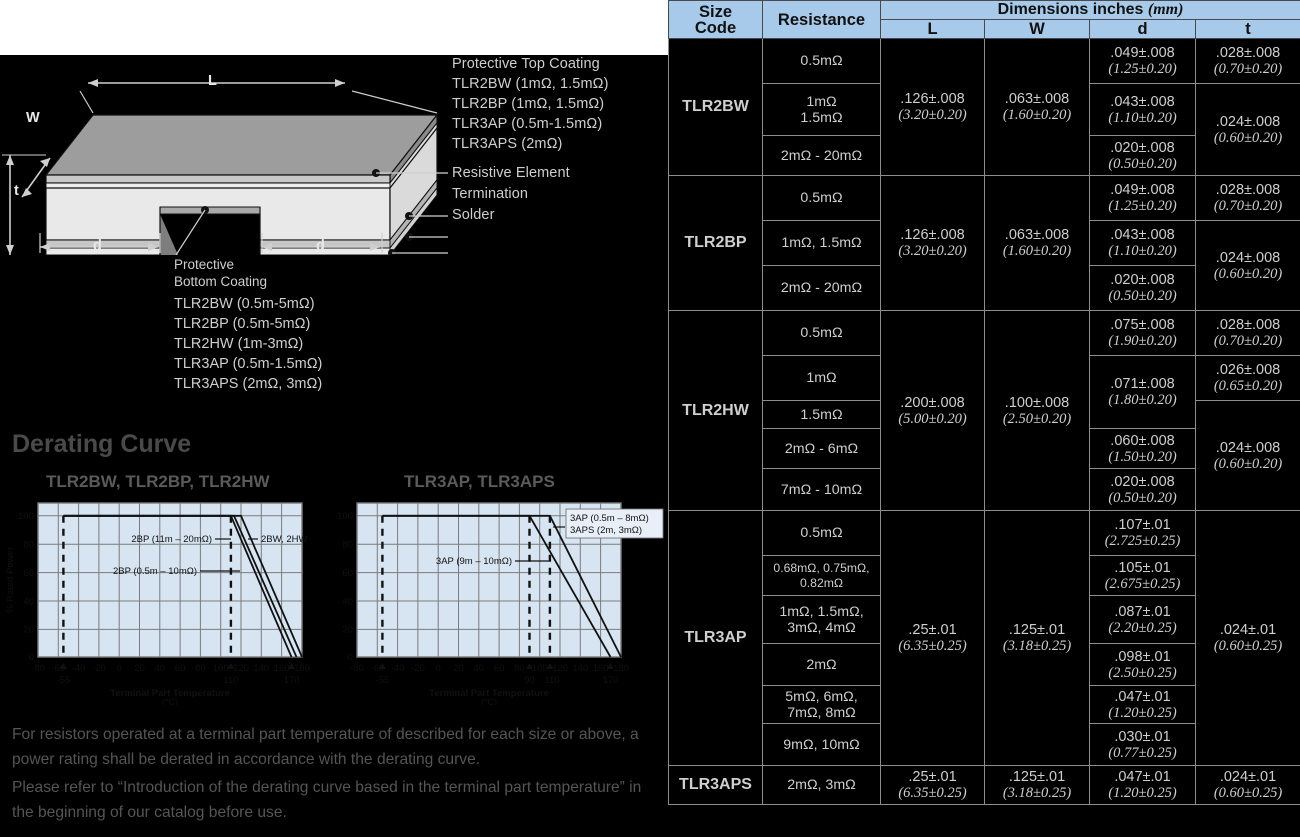  Describe the element at coordinates (1142, 619) in the screenshot. I see `dimension-d-cell: .087±.01 (2.20±0.25)` at that location.